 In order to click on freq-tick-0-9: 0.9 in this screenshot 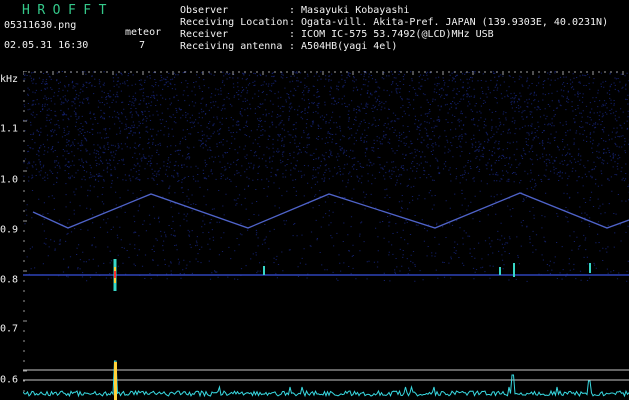, I will do `click(9, 230)`.